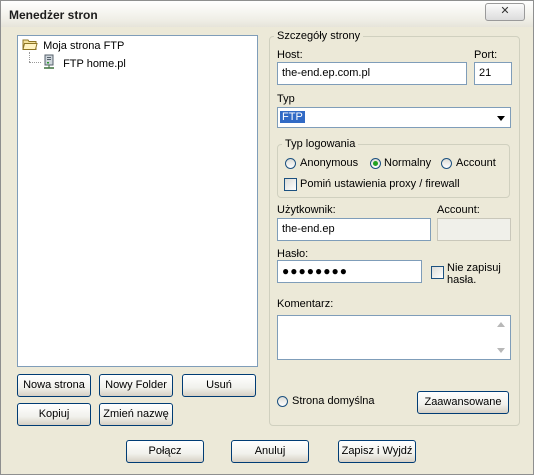 This screenshot has height=475, width=534. Describe the element at coordinates (394, 337) in the screenshot. I see `comment-textarea` at that location.